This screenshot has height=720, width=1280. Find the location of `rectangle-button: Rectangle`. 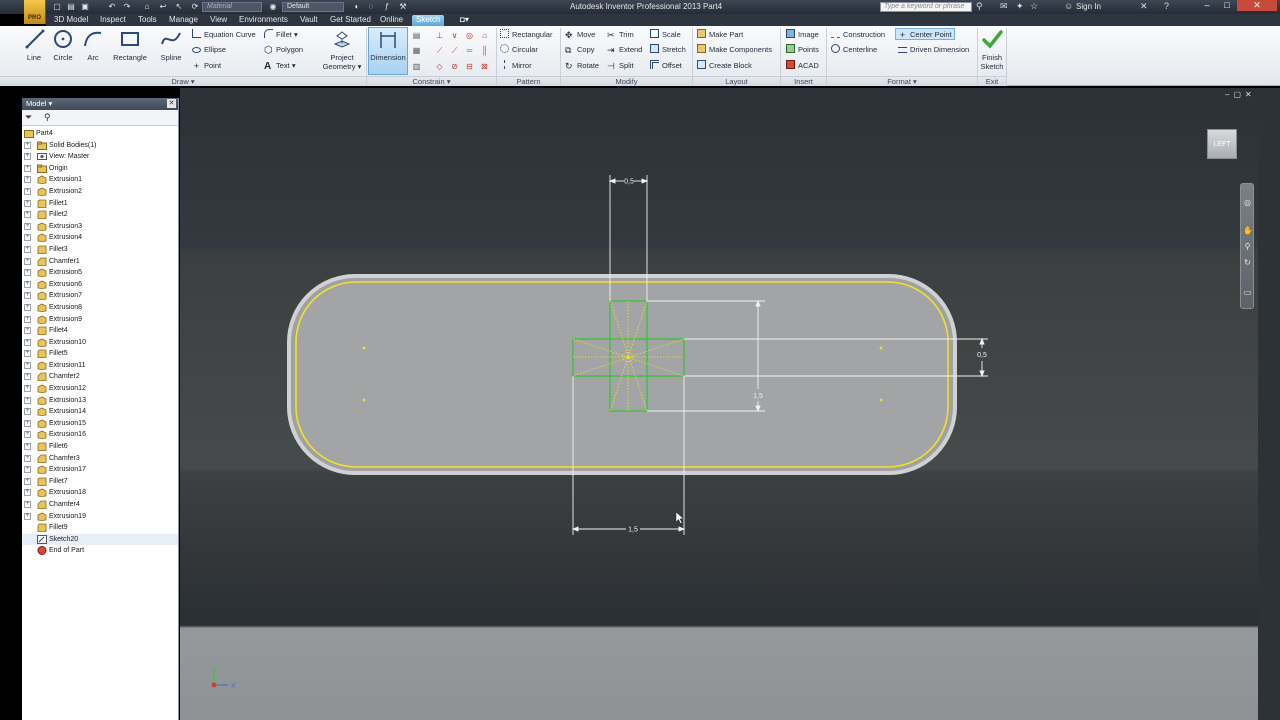

rectangle-button: Rectangle is located at coordinates (130, 53).